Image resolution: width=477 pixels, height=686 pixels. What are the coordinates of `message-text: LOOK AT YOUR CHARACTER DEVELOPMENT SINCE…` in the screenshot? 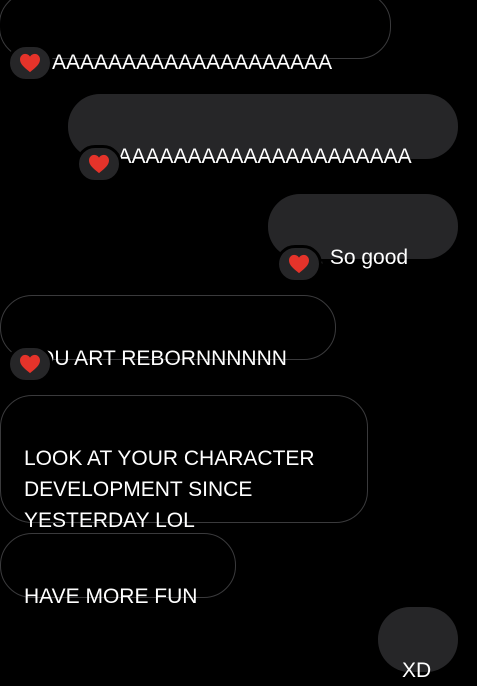 It's located at (169, 489).